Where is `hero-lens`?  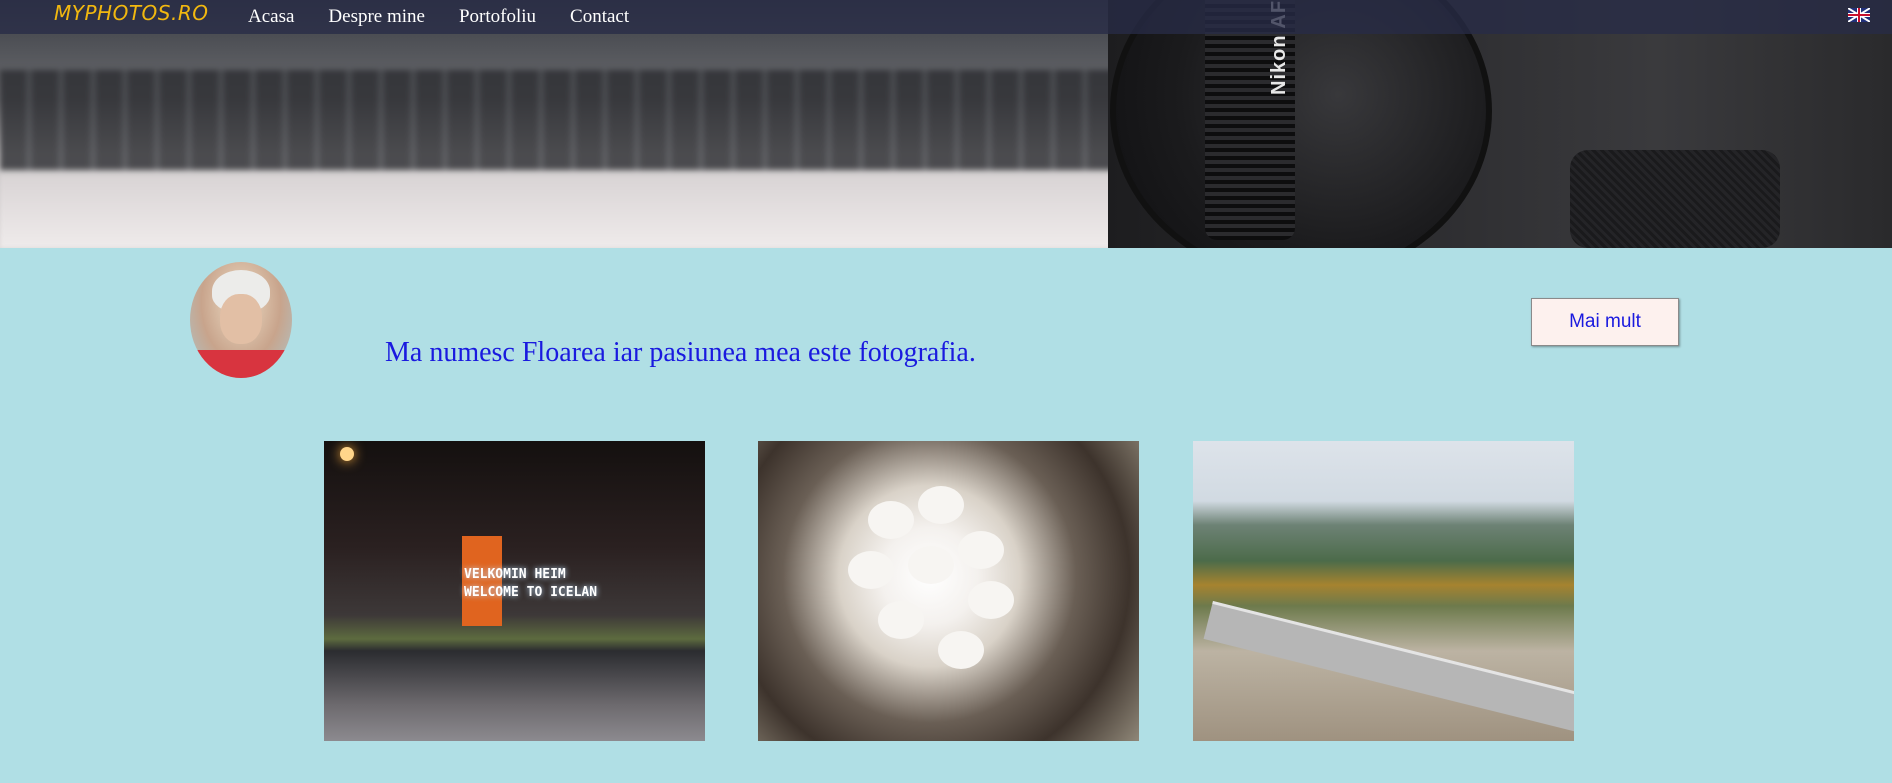
hero-lens is located at coordinates (1301, 124).